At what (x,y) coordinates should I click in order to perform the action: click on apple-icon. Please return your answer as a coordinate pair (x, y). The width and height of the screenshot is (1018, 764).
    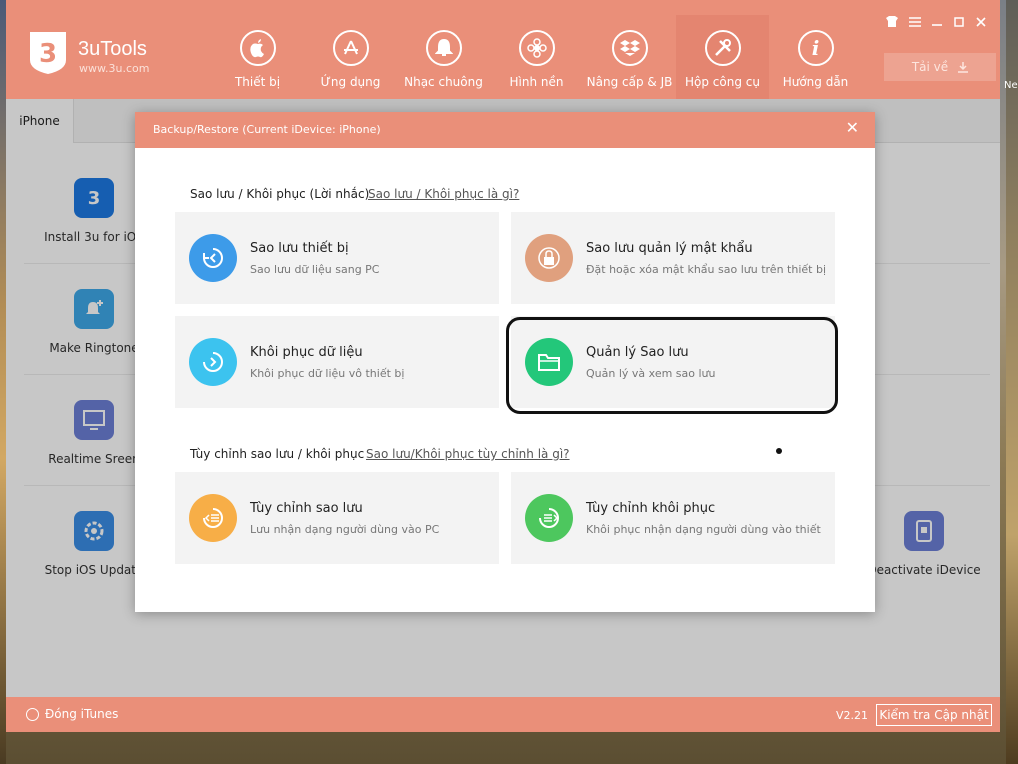
    Looking at the image, I should click on (257, 48).